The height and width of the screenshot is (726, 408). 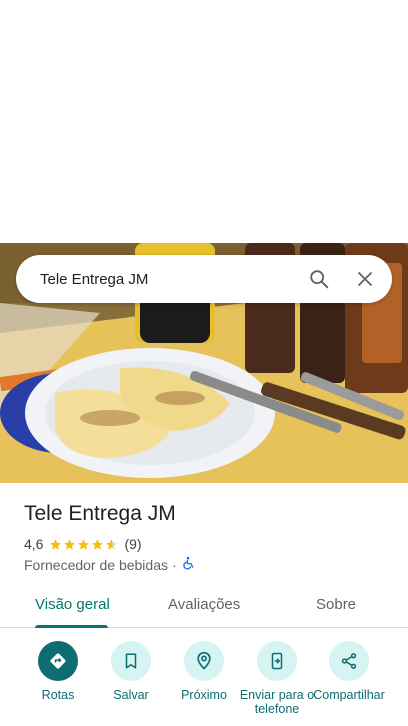 I want to click on share-button: Compartilhar, so click(x=349, y=677).